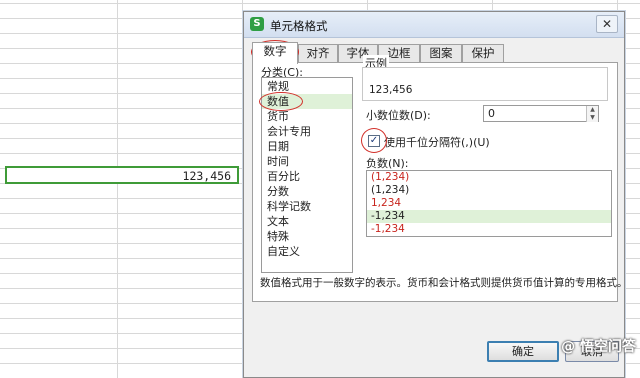 Image resolution: width=640 pixels, height=378 pixels. What do you see at coordinates (434, 25) in the screenshot?
I see `dialog-titlebar: S 单元格格式 ✕` at bounding box center [434, 25].